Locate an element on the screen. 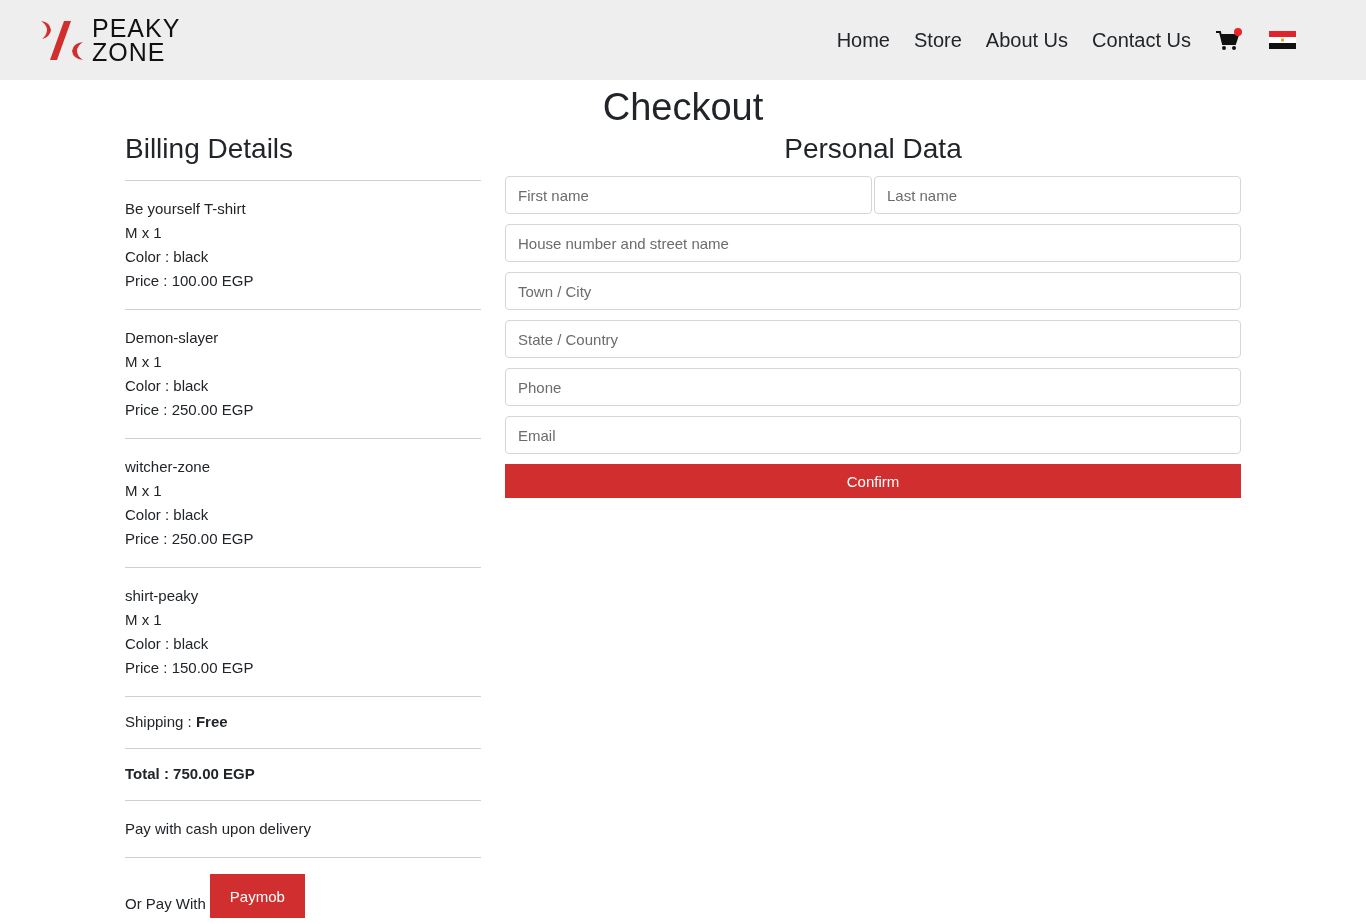 Image resolution: width=1366 pixels, height=924 pixels. input-field: State / Country is located at coordinates (873, 339).